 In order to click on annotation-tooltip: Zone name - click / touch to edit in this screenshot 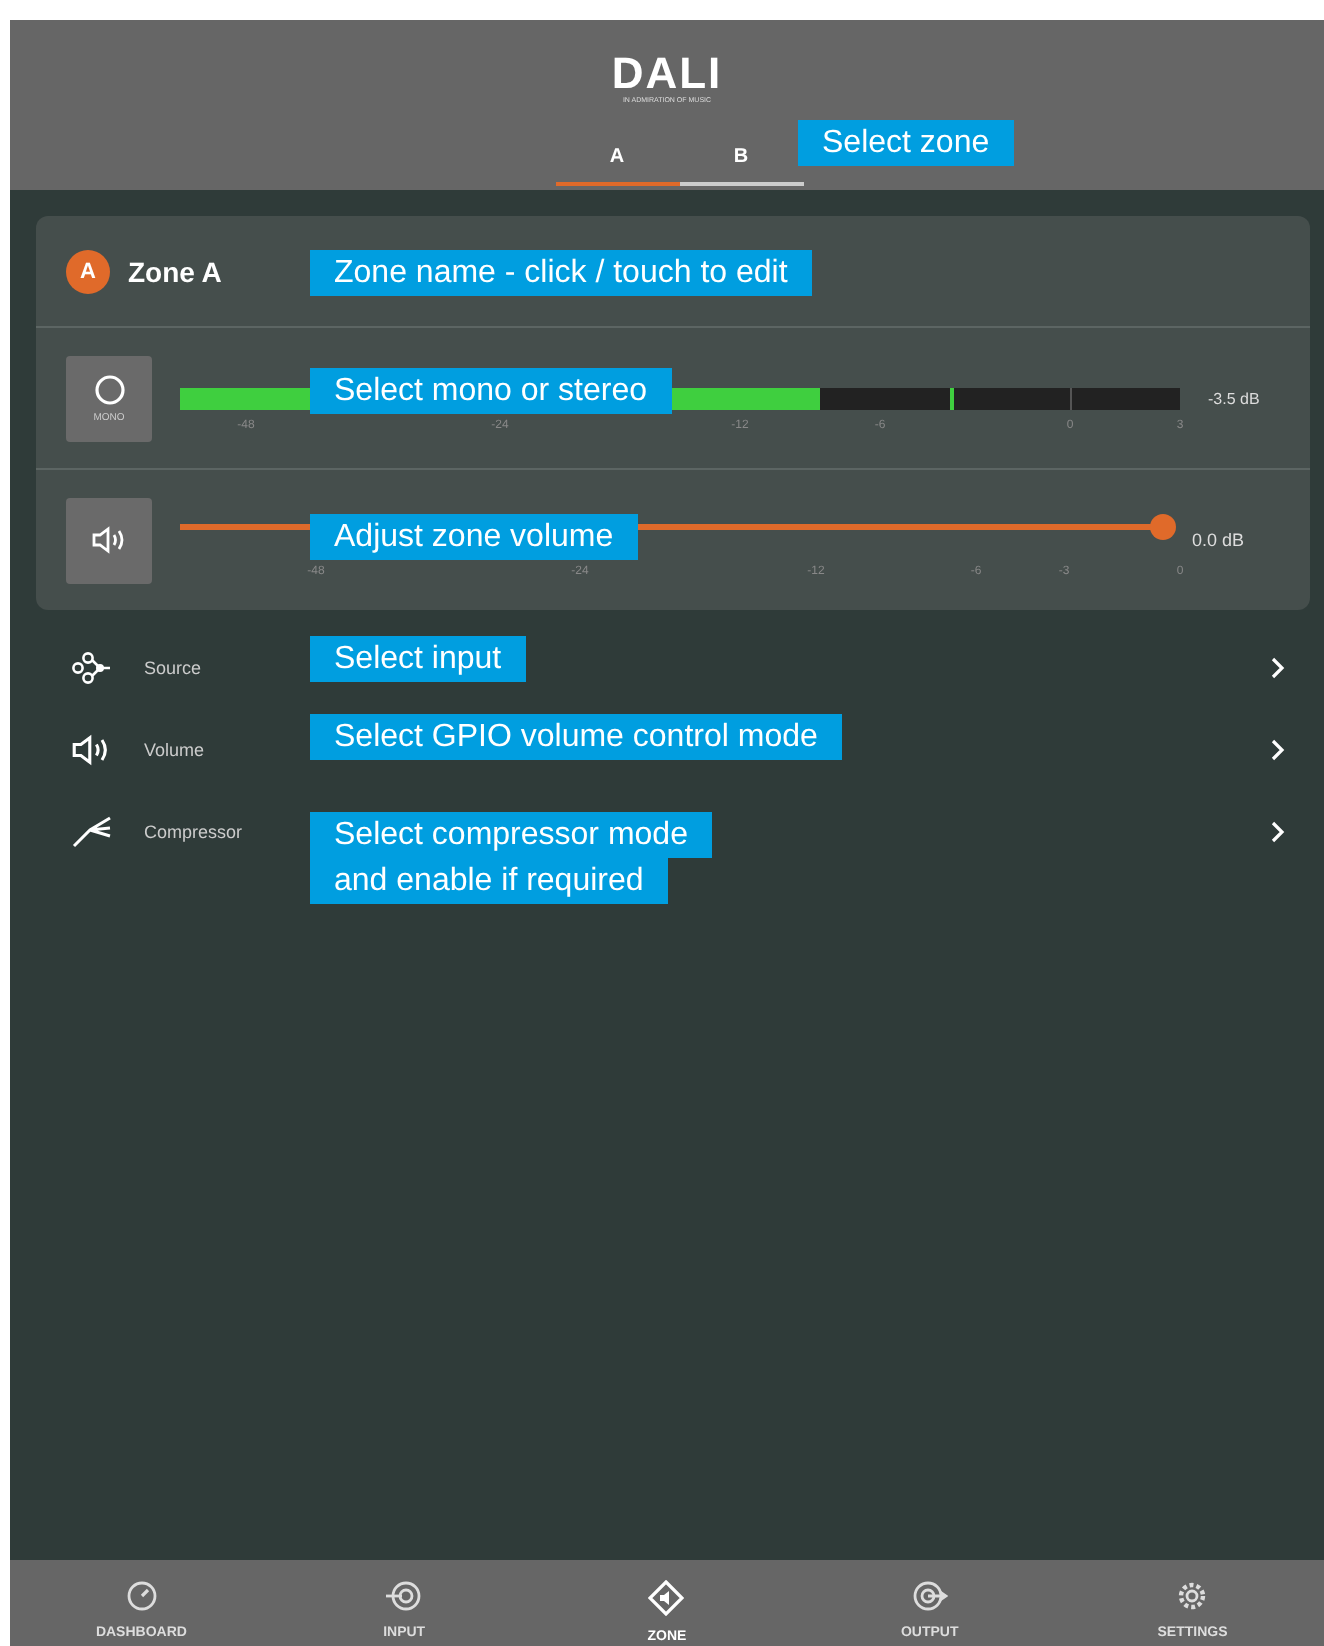, I will do `click(561, 273)`.